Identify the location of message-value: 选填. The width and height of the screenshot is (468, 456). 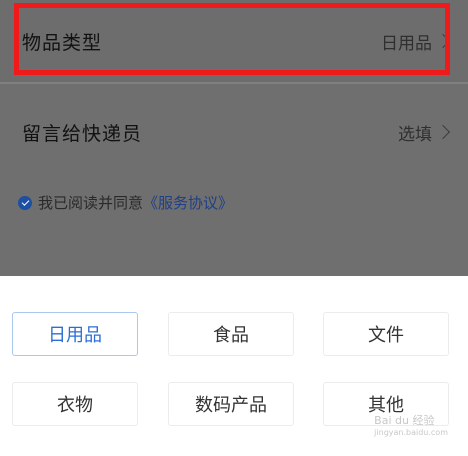
(415, 134).